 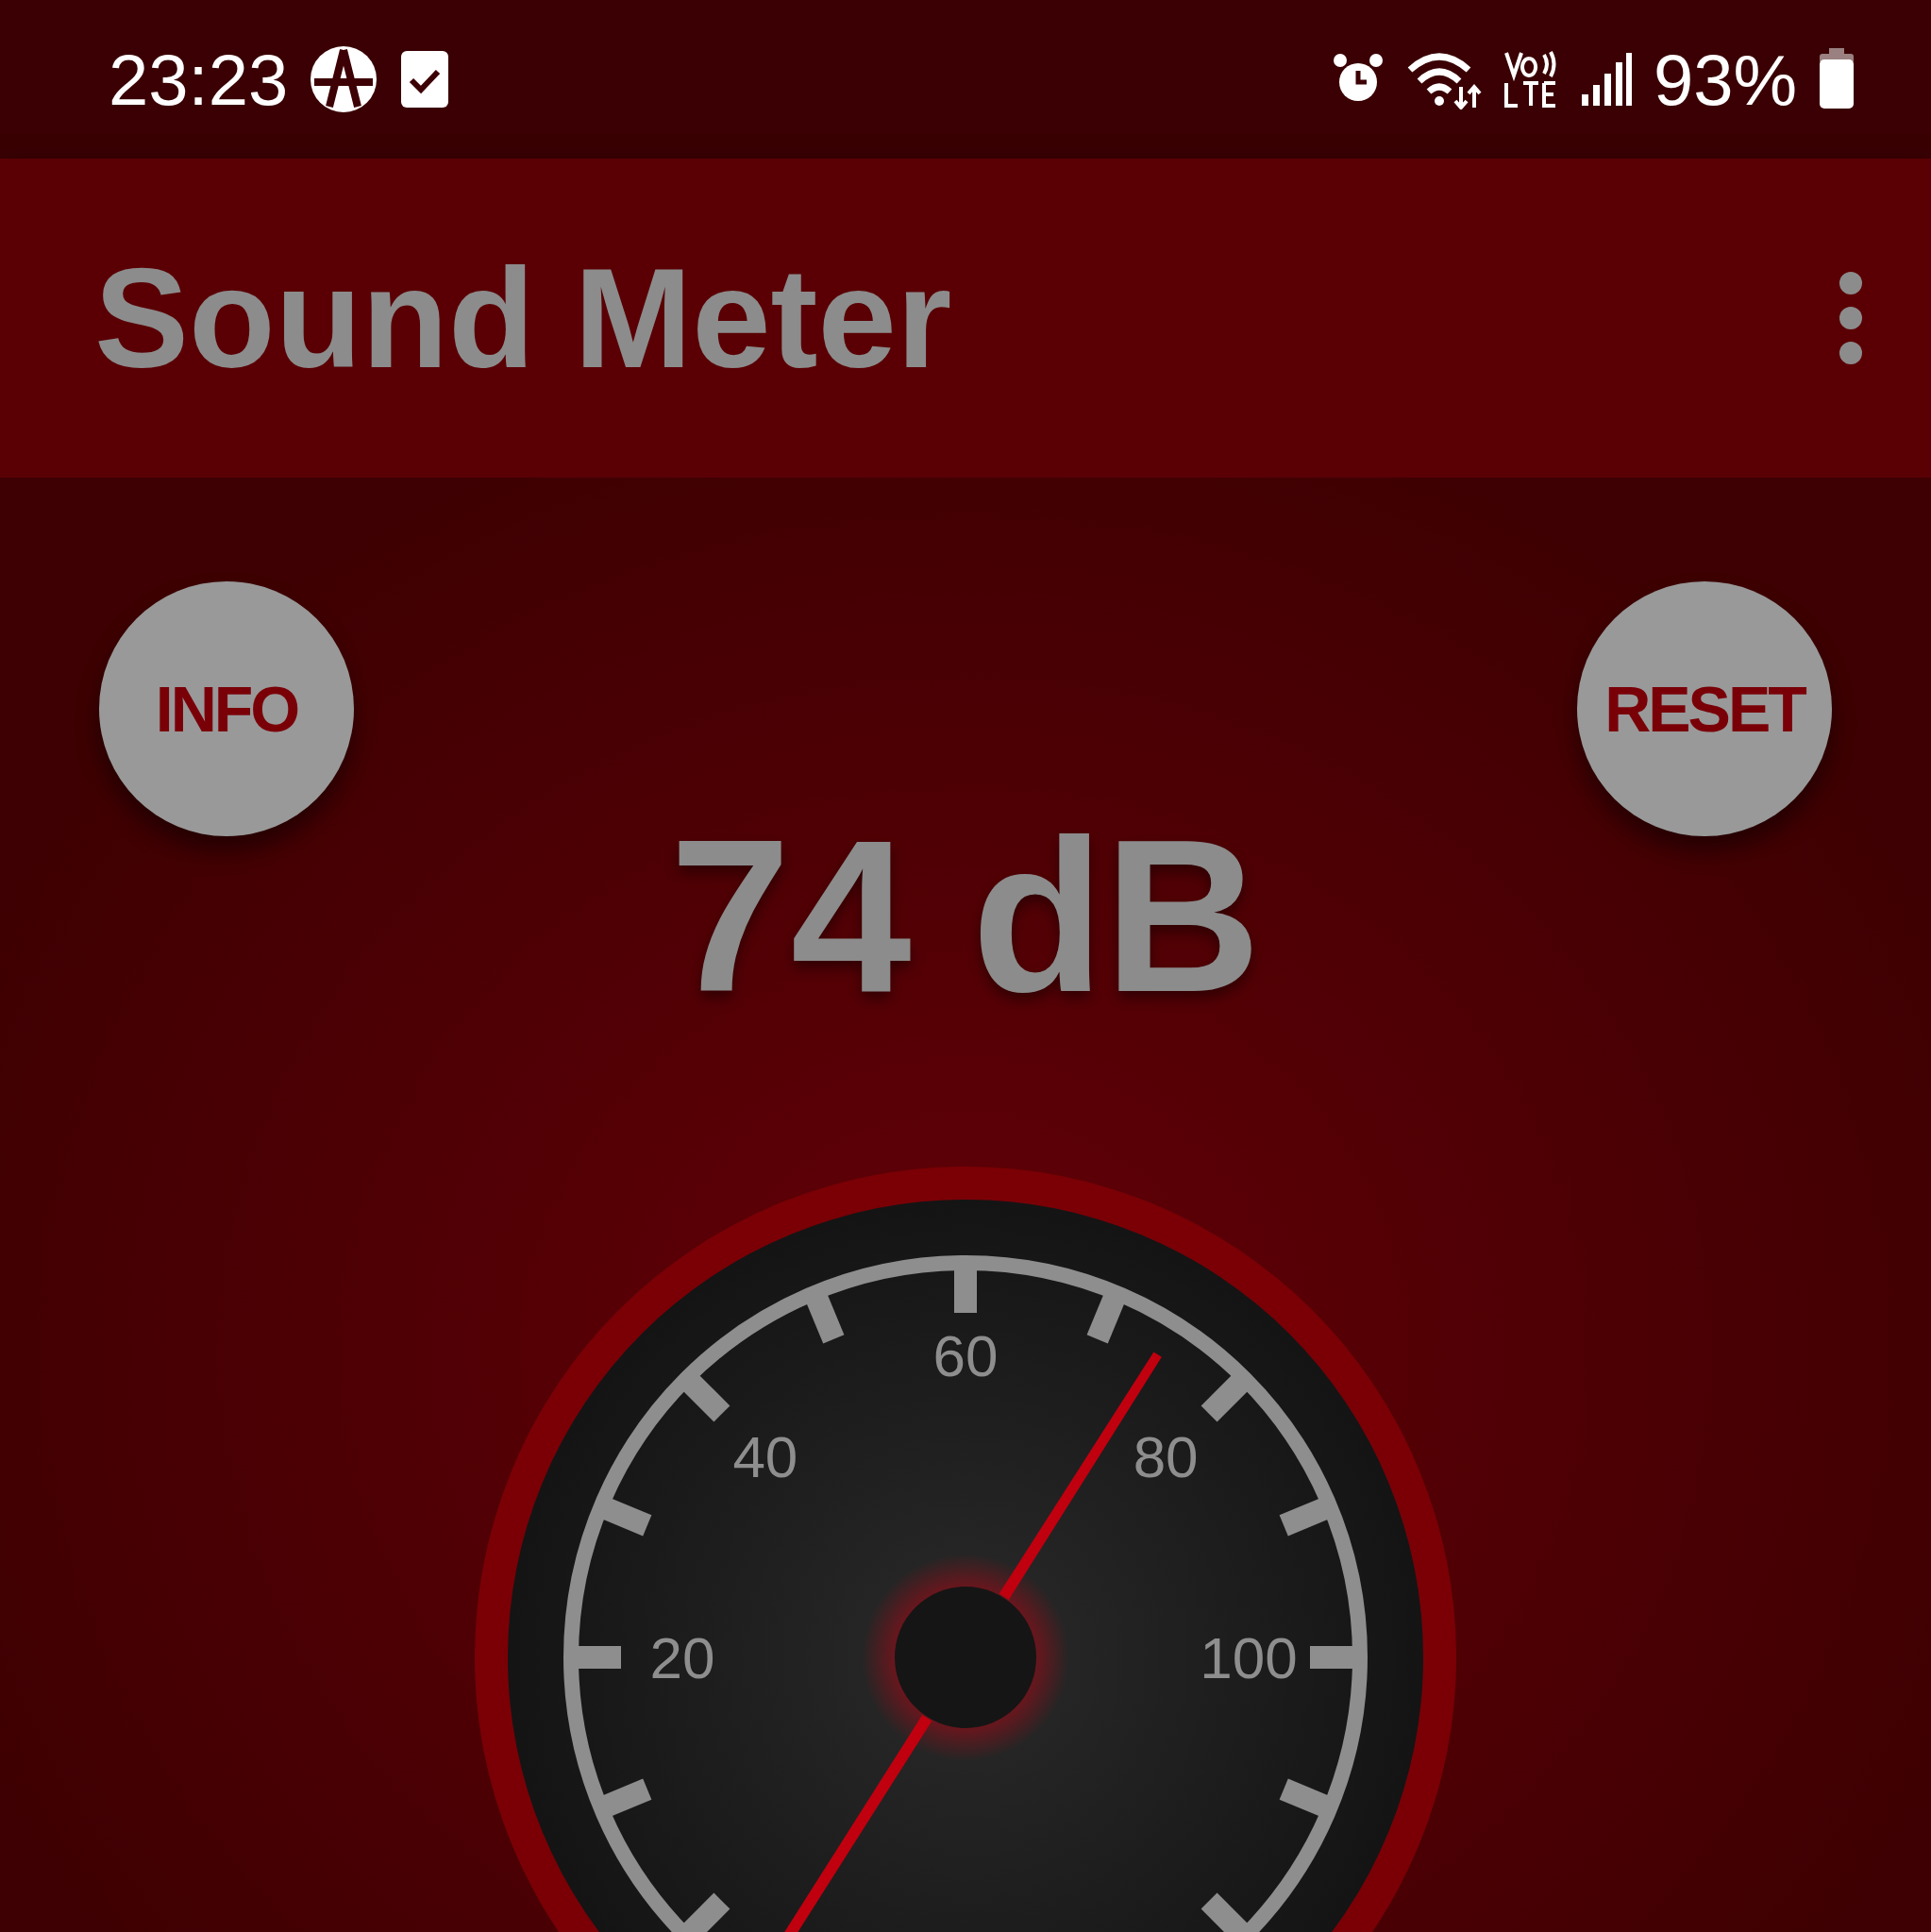 What do you see at coordinates (344, 79) in the screenshot?
I see `app-notification-icon` at bounding box center [344, 79].